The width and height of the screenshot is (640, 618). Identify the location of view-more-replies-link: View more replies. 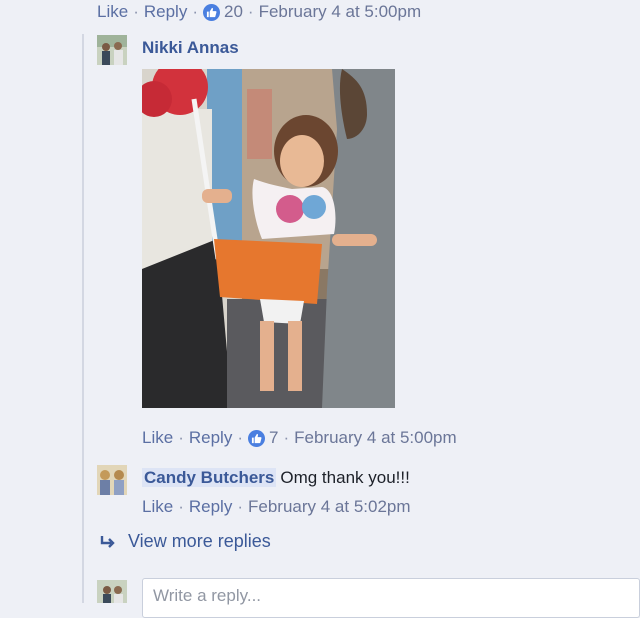
(184, 541).